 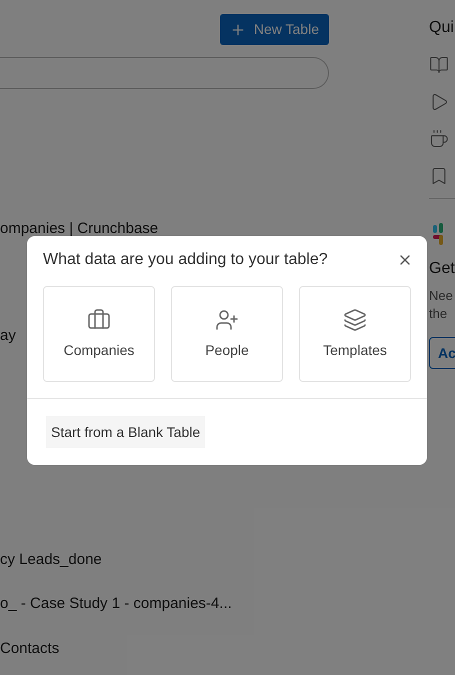 I want to click on table-name: Contacts, so click(x=164, y=649).